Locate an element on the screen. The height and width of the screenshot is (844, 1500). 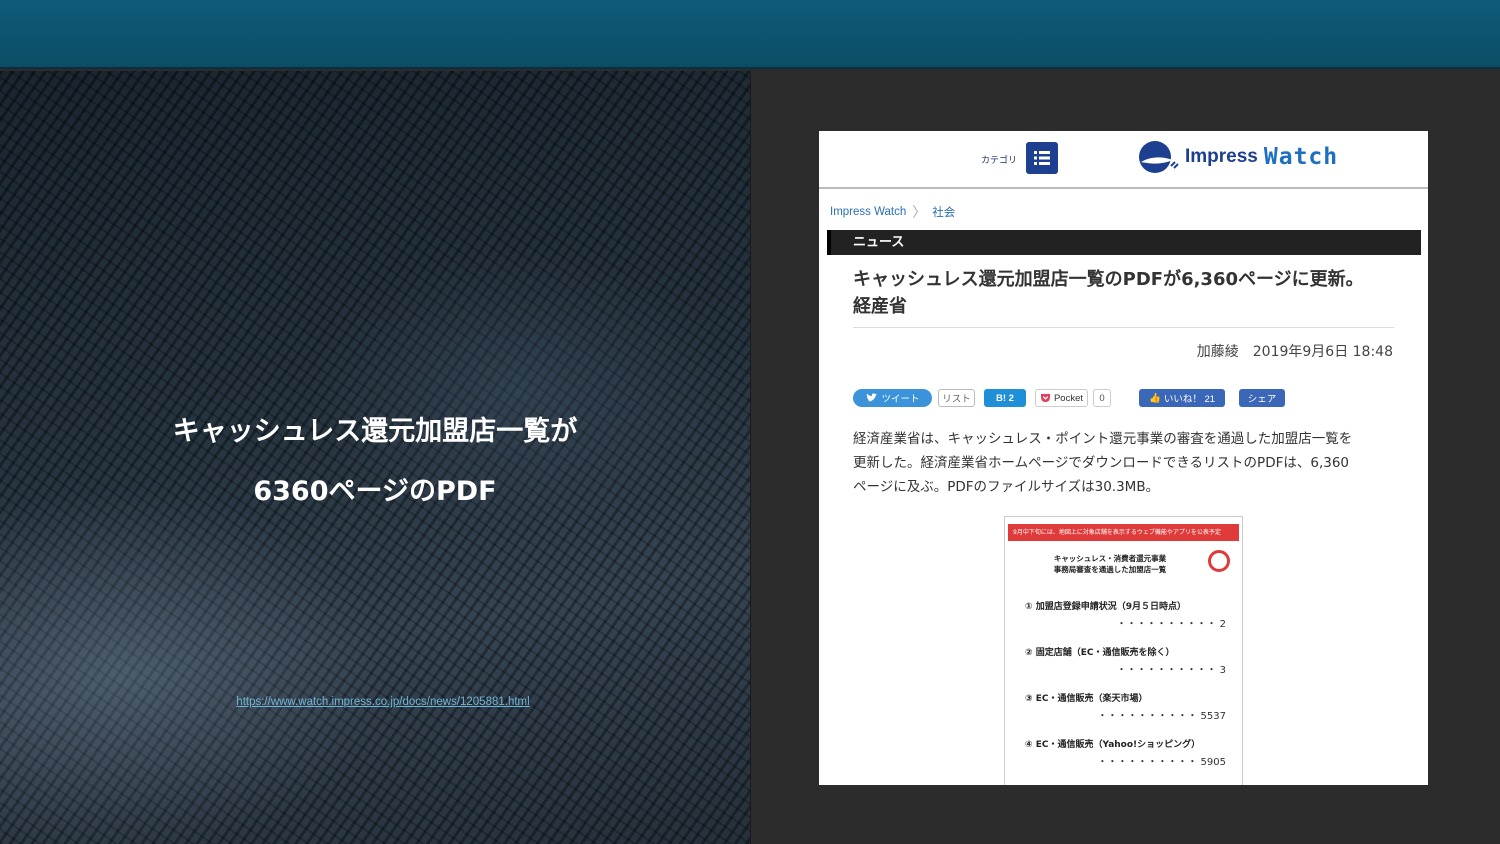
pdf-banner: 9月中下旬には、地図上に対象店舗を表示するウェブ機能やアプリを公表予定 is located at coordinates (1123, 532).